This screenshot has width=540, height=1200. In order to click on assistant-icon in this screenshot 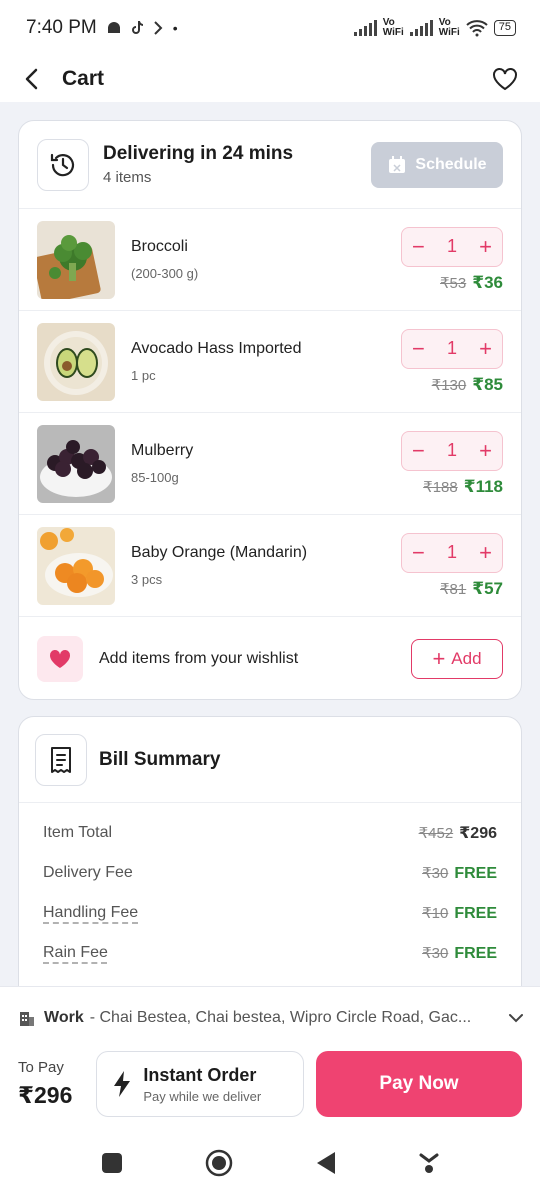, I will do `click(429, 1163)`.